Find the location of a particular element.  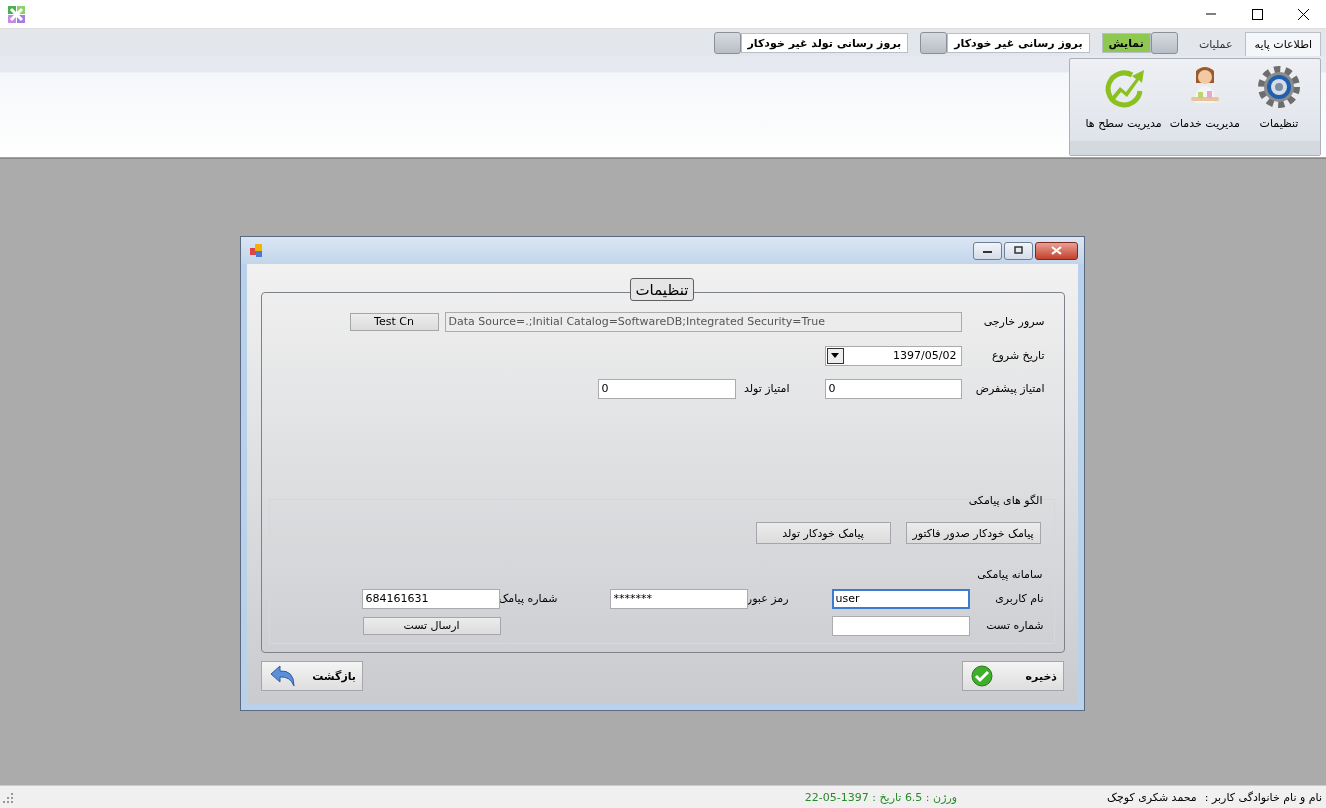

field-label: امتیاز پیشفرض is located at coordinates (1009, 388).